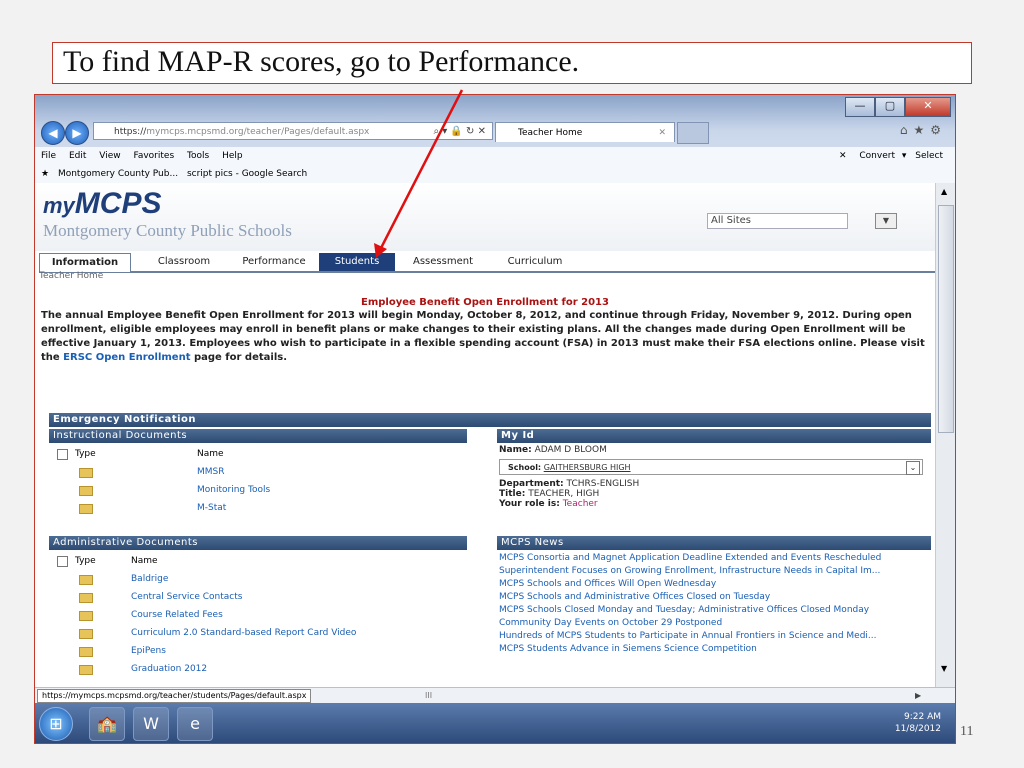  Describe the element at coordinates (860, 107) in the screenshot. I see `minimize-button: —` at that location.